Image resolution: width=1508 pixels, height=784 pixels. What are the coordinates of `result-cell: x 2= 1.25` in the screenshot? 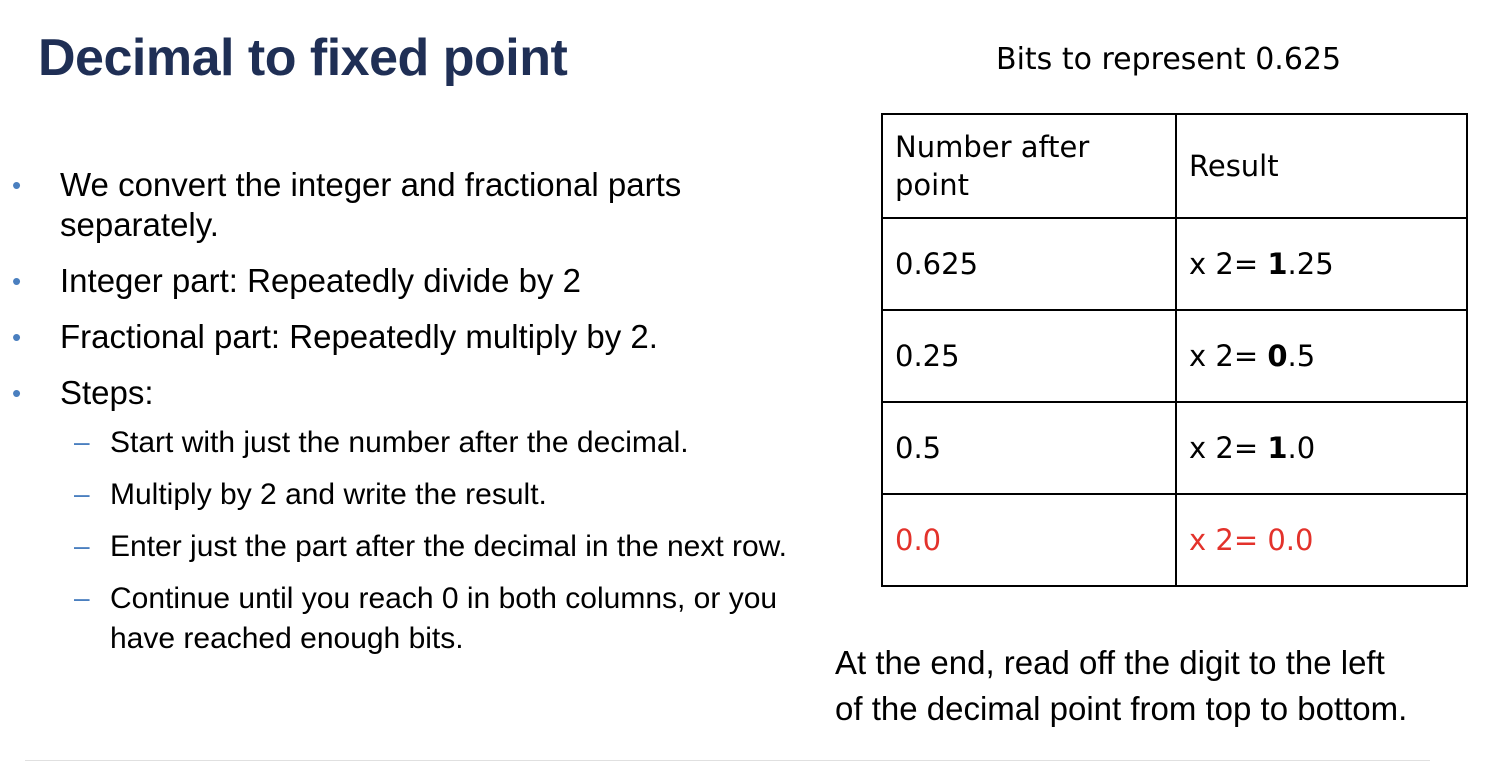 It's located at (1321, 264).